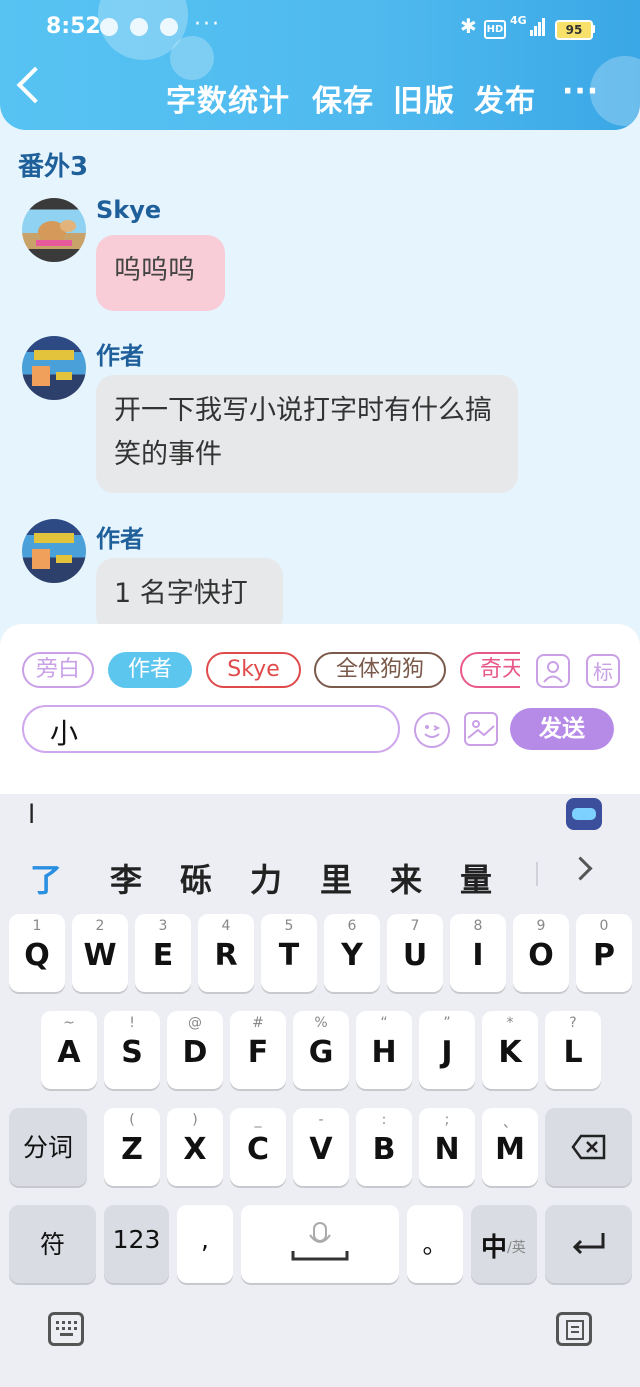 The width and height of the screenshot is (640, 1387). Describe the element at coordinates (195, 1050) in the screenshot. I see `key-d: @ D` at that location.